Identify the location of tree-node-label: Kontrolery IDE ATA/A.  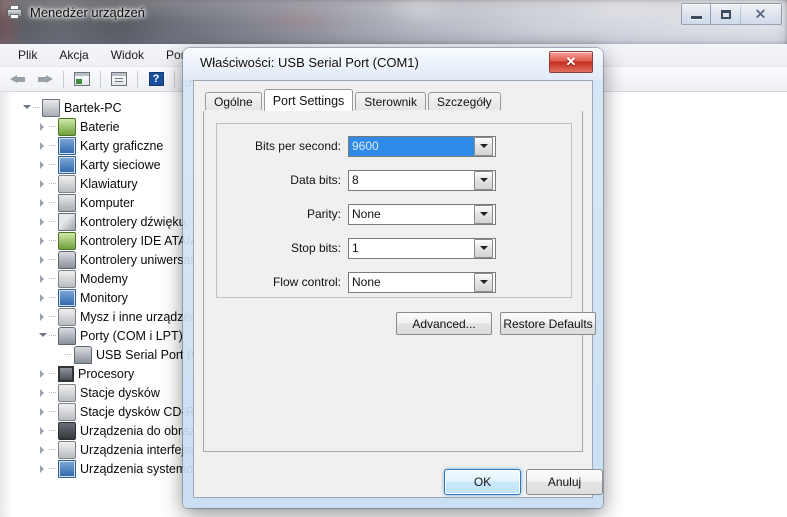
(139, 240).